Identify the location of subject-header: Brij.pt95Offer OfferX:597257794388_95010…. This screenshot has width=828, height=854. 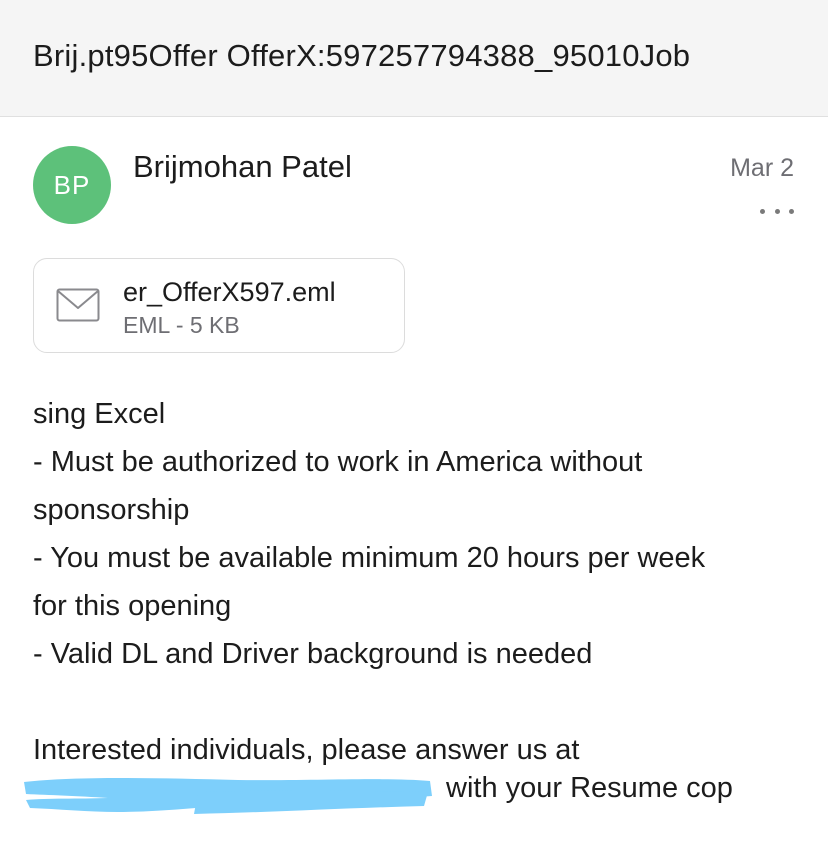
(414, 58).